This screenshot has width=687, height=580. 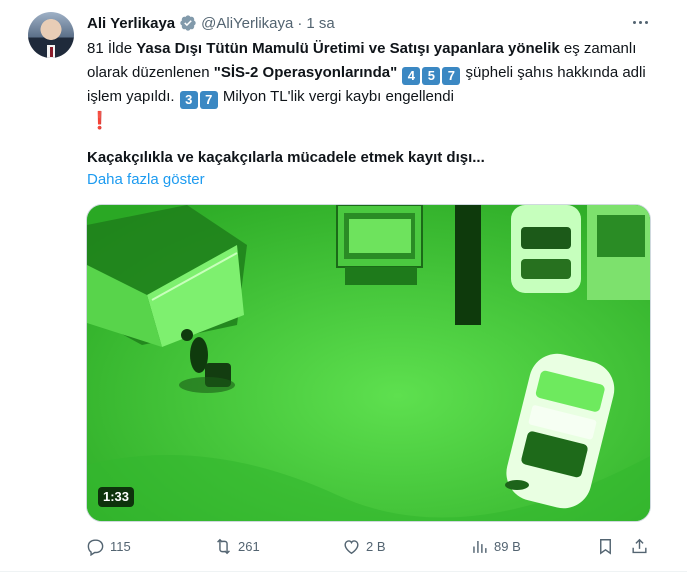 I want to click on show-more-link: Daha fazla göster, so click(x=146, y=180).